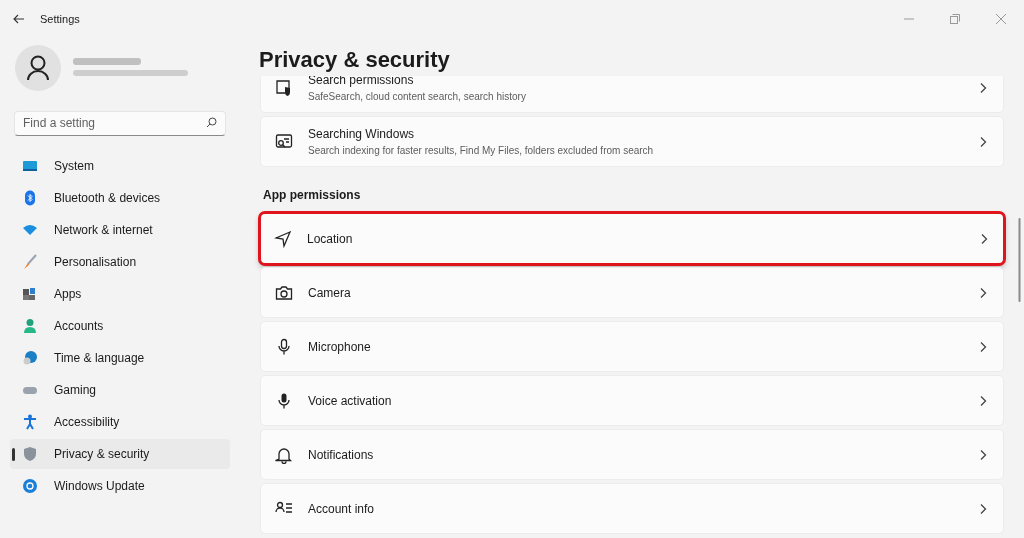 The width and height of the screenshot is (1024, 538). I want to click on row-title: Account info, so click(342, 509).